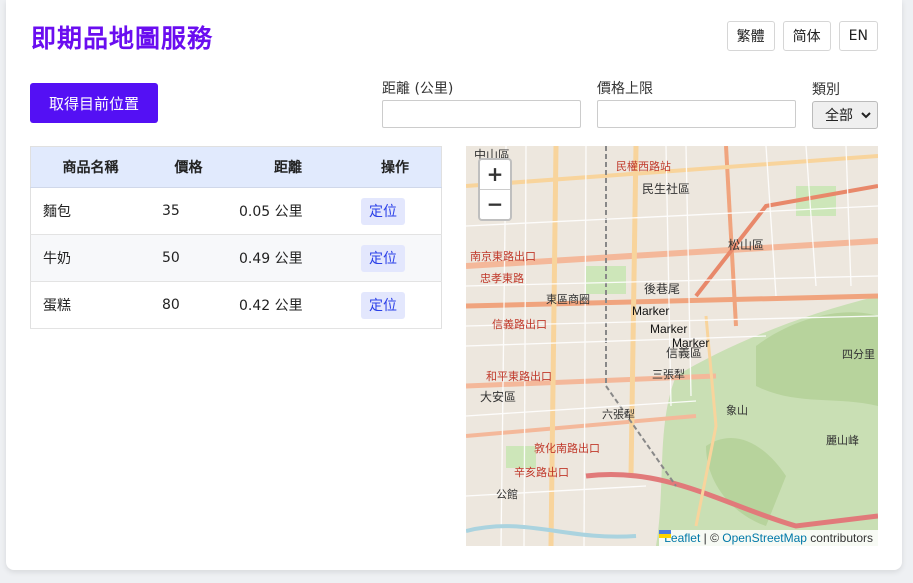  I want to click on zoom-out-button: −, so click(495, 204).